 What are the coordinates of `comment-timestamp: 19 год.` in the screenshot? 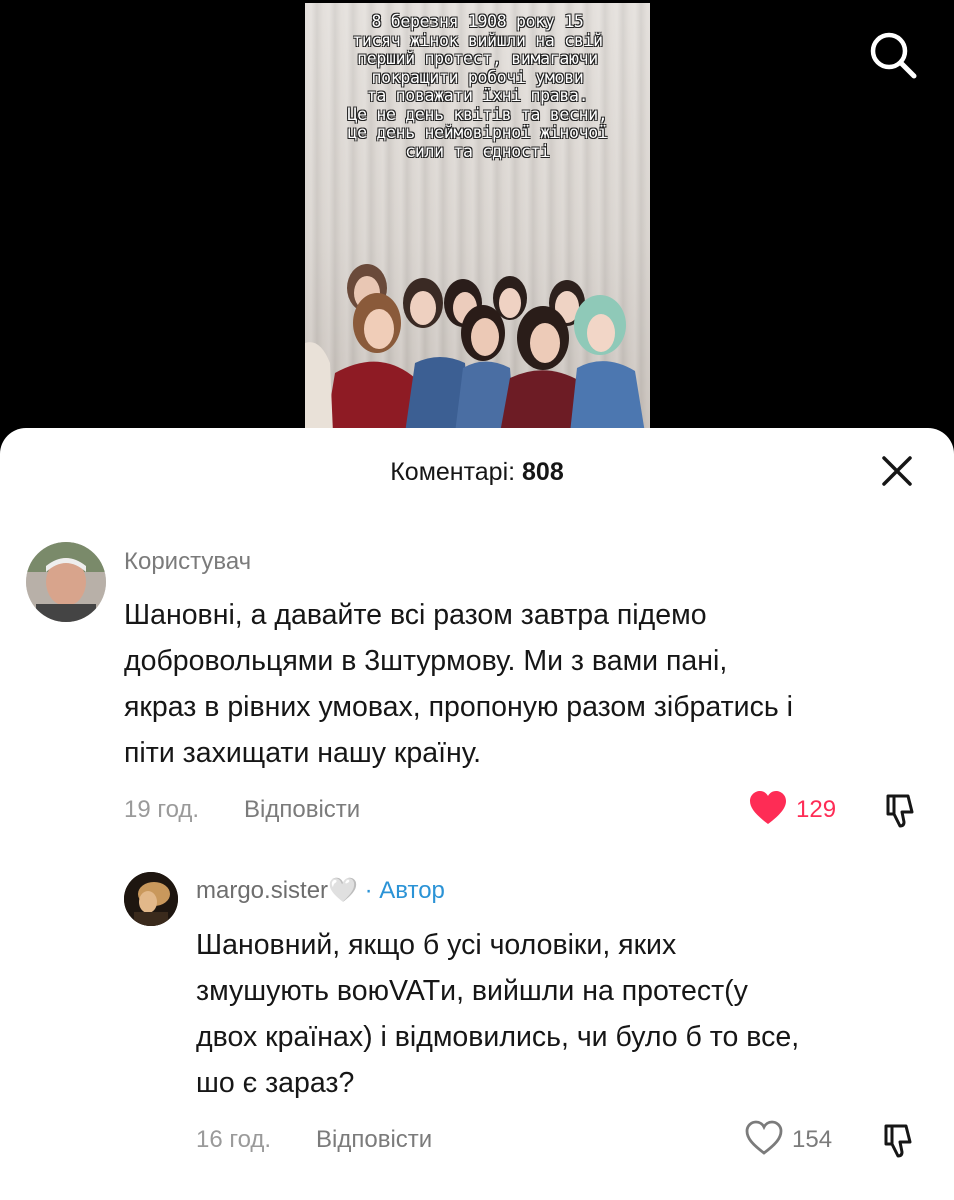 It's located at (162, 809).